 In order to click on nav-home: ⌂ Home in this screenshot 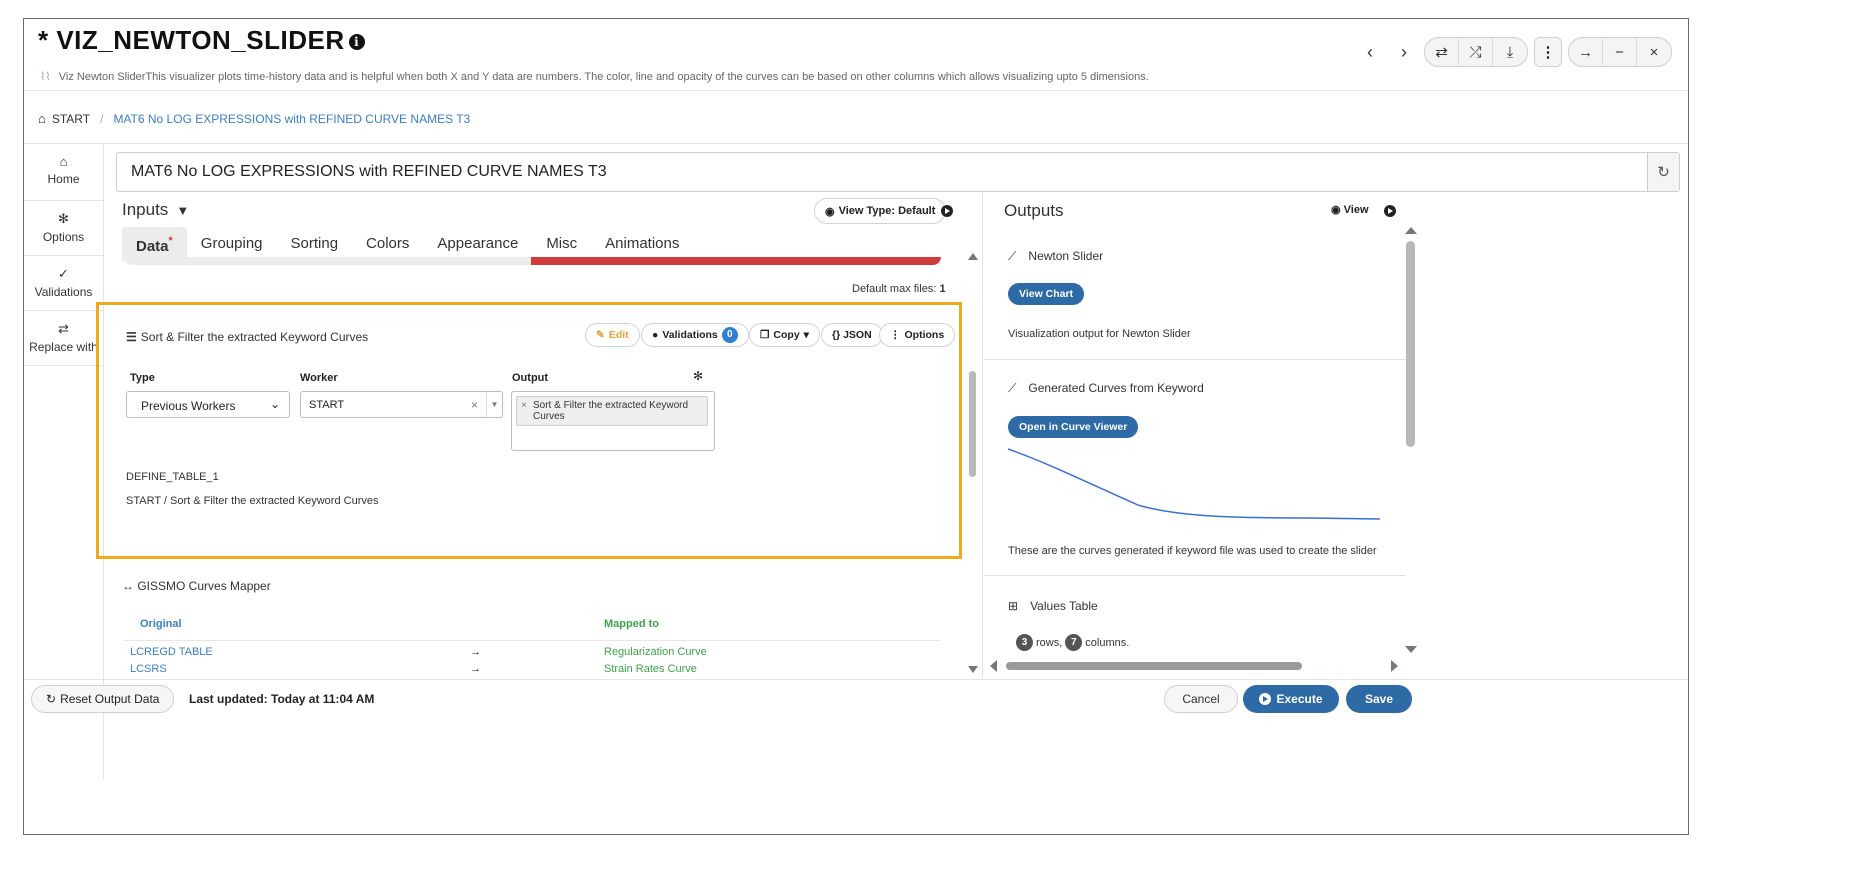, I will do `click(63, 172)`.